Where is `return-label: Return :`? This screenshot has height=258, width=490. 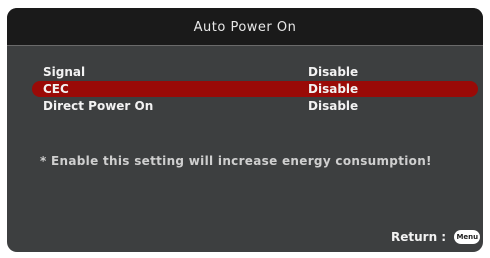
return-label: Return : is located at coordinates (419, 236).